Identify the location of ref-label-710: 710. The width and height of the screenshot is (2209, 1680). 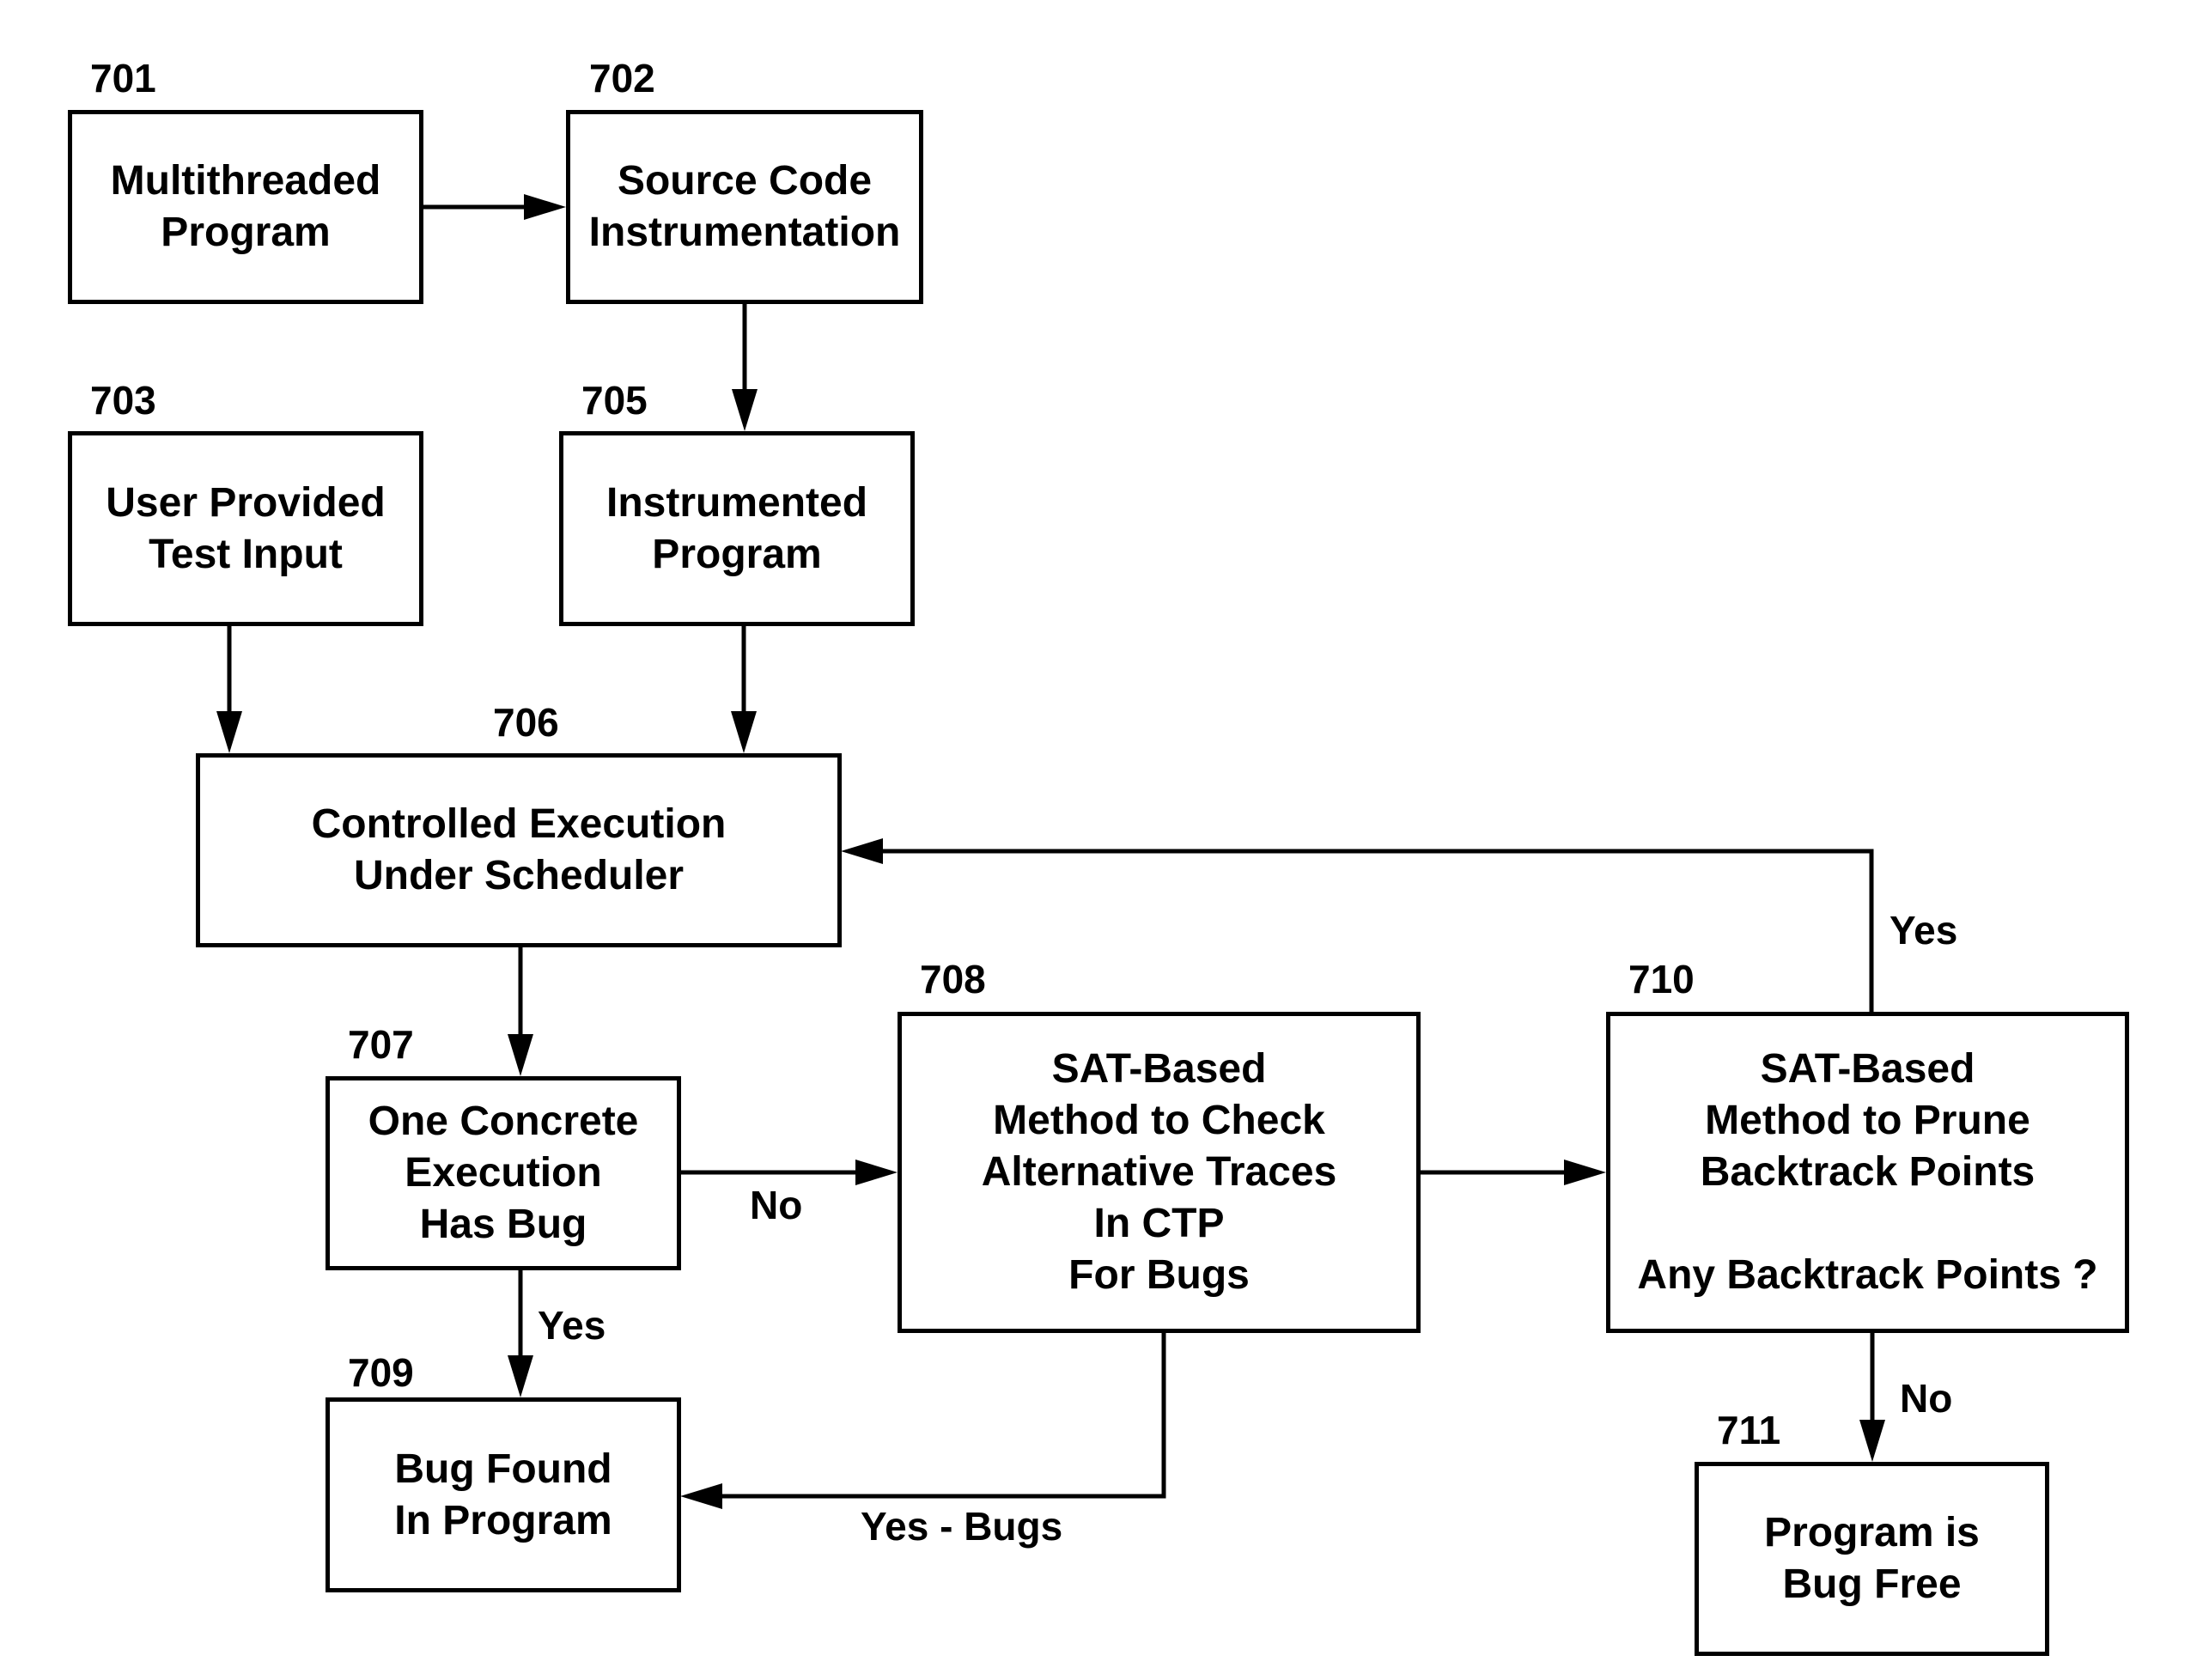
(1661, 979).